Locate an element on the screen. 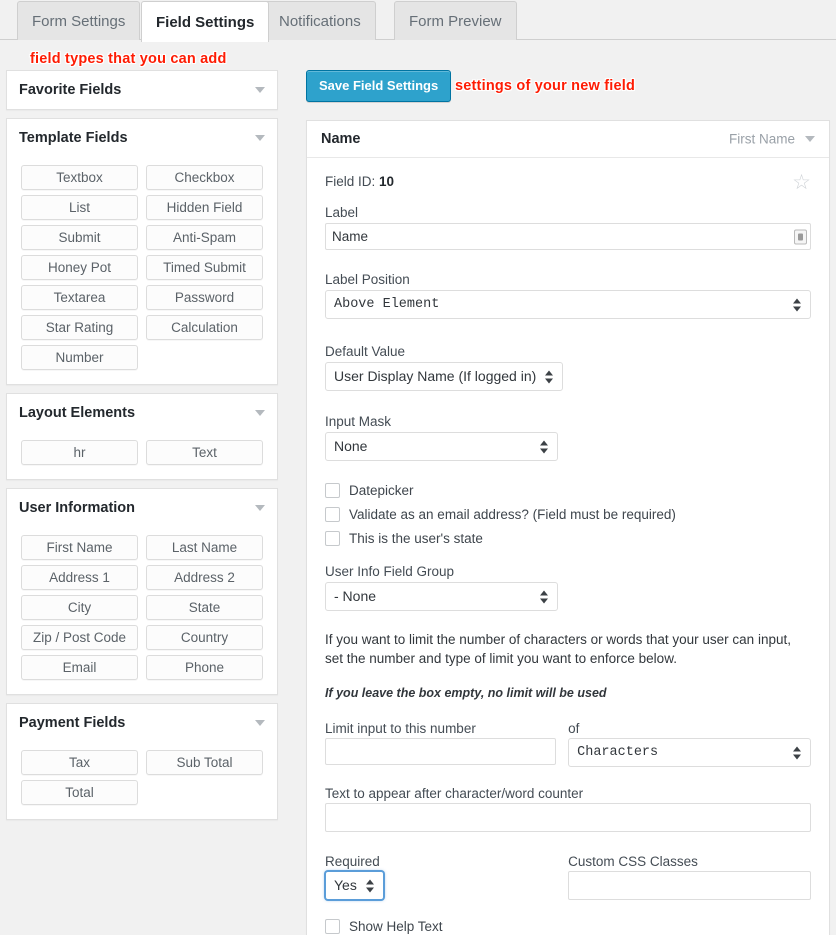  field-type-button: Text is located at coordinates (204, 452).